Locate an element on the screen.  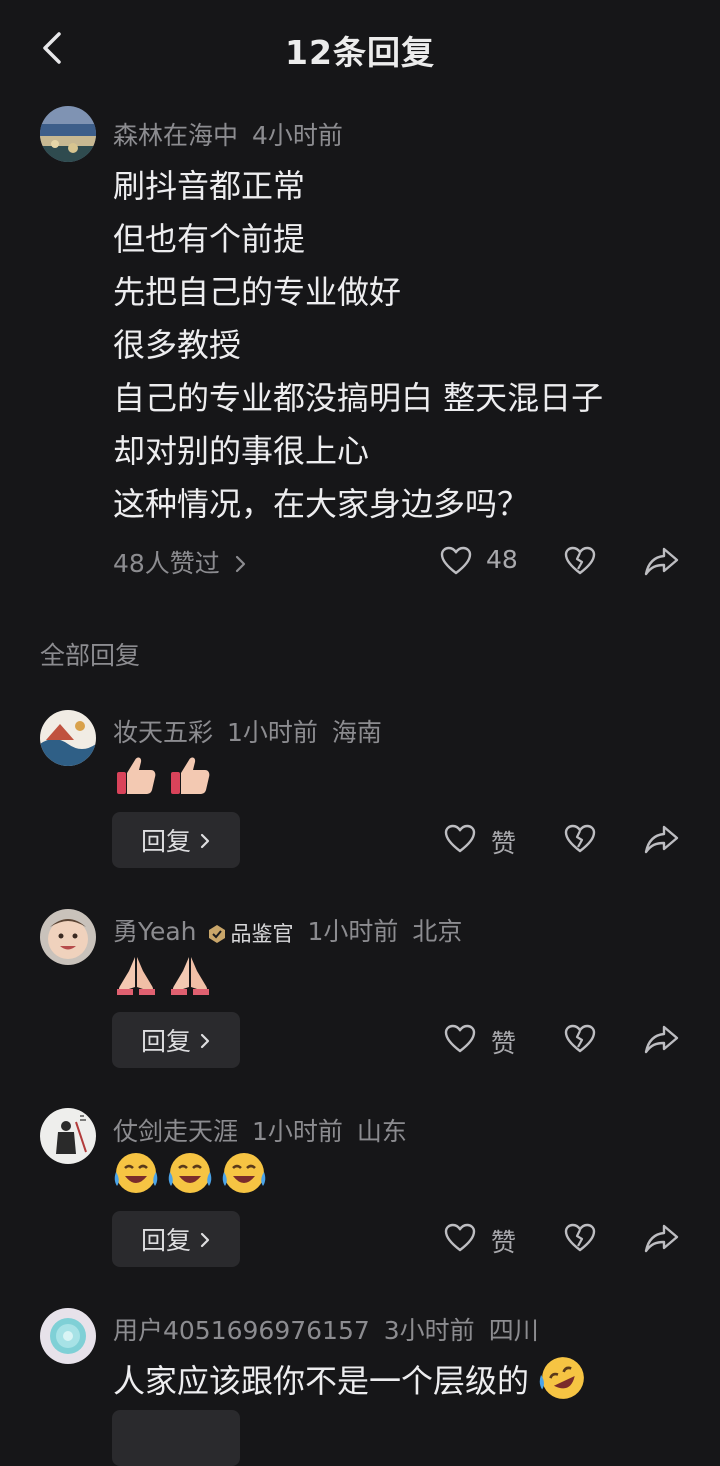
location: 四川 is located at coordinates (513, 1330).